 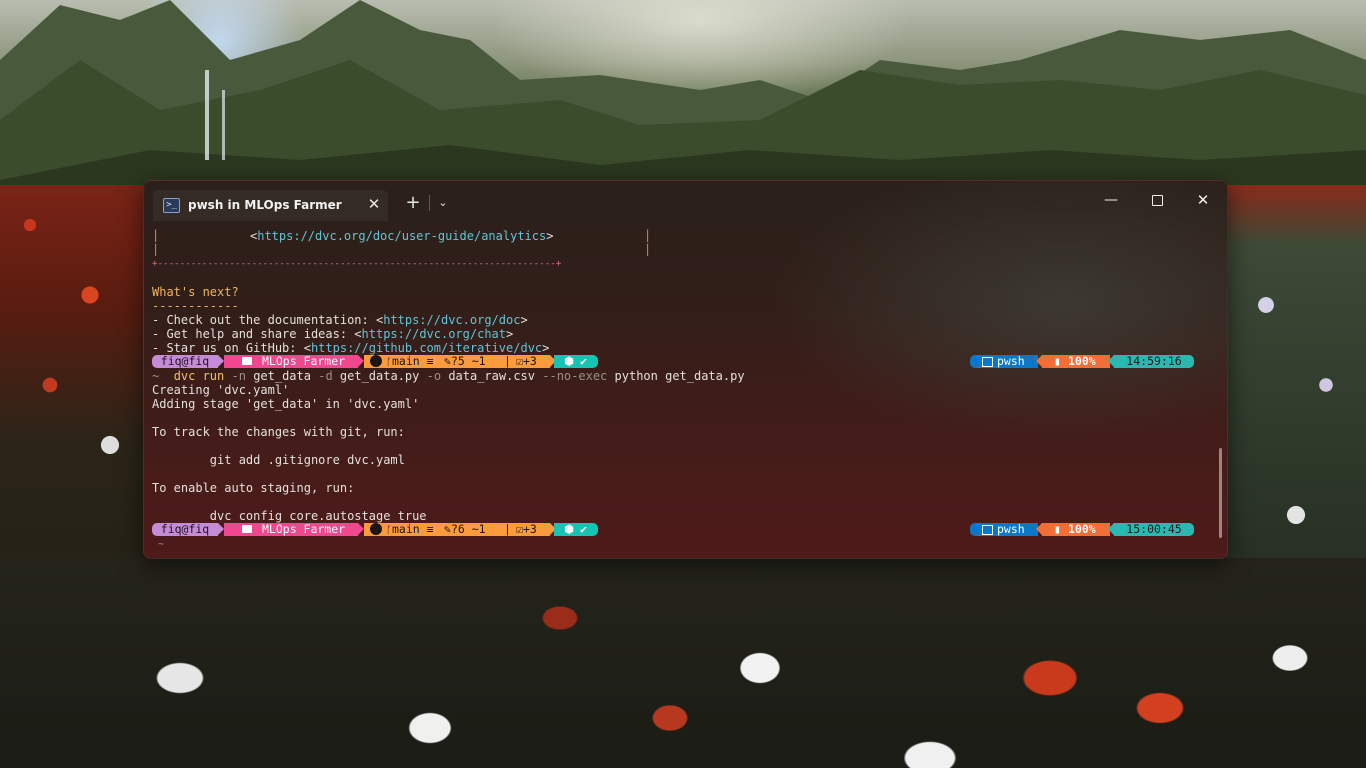 I want to click on prompt-git-segment: ᚴmain ≡ ✎?5 ~1 | ☑+3, so click(x=457, y=361).